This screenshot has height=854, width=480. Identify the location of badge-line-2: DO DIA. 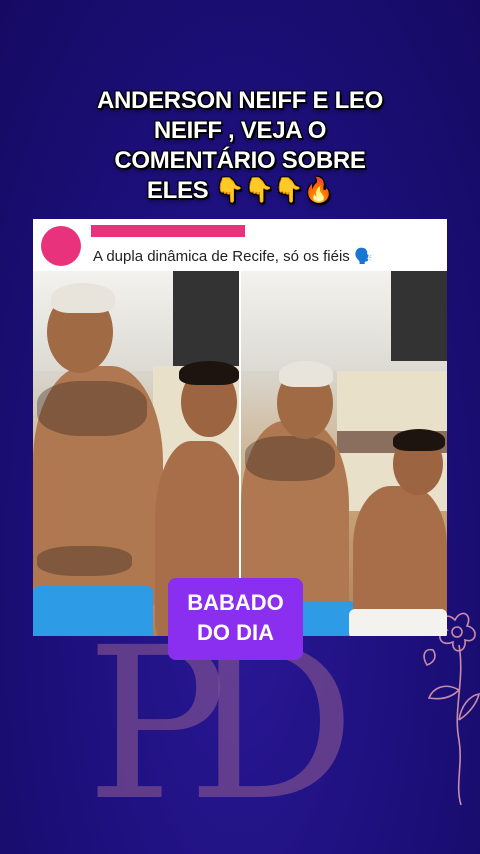
(235, 632).